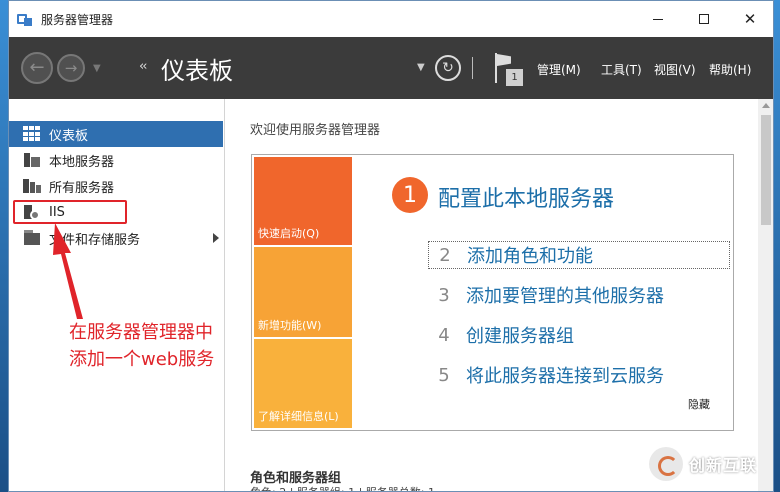 Image resolution: width=780 pixels, height=492 pixels. I want to click on step-number: 4, so click(444, 335).